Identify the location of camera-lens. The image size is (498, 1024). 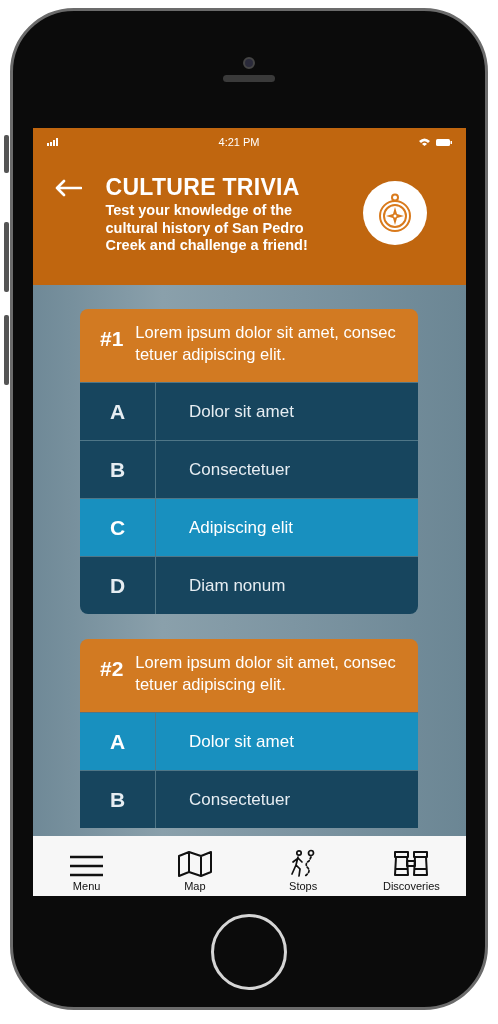
(249, 63).